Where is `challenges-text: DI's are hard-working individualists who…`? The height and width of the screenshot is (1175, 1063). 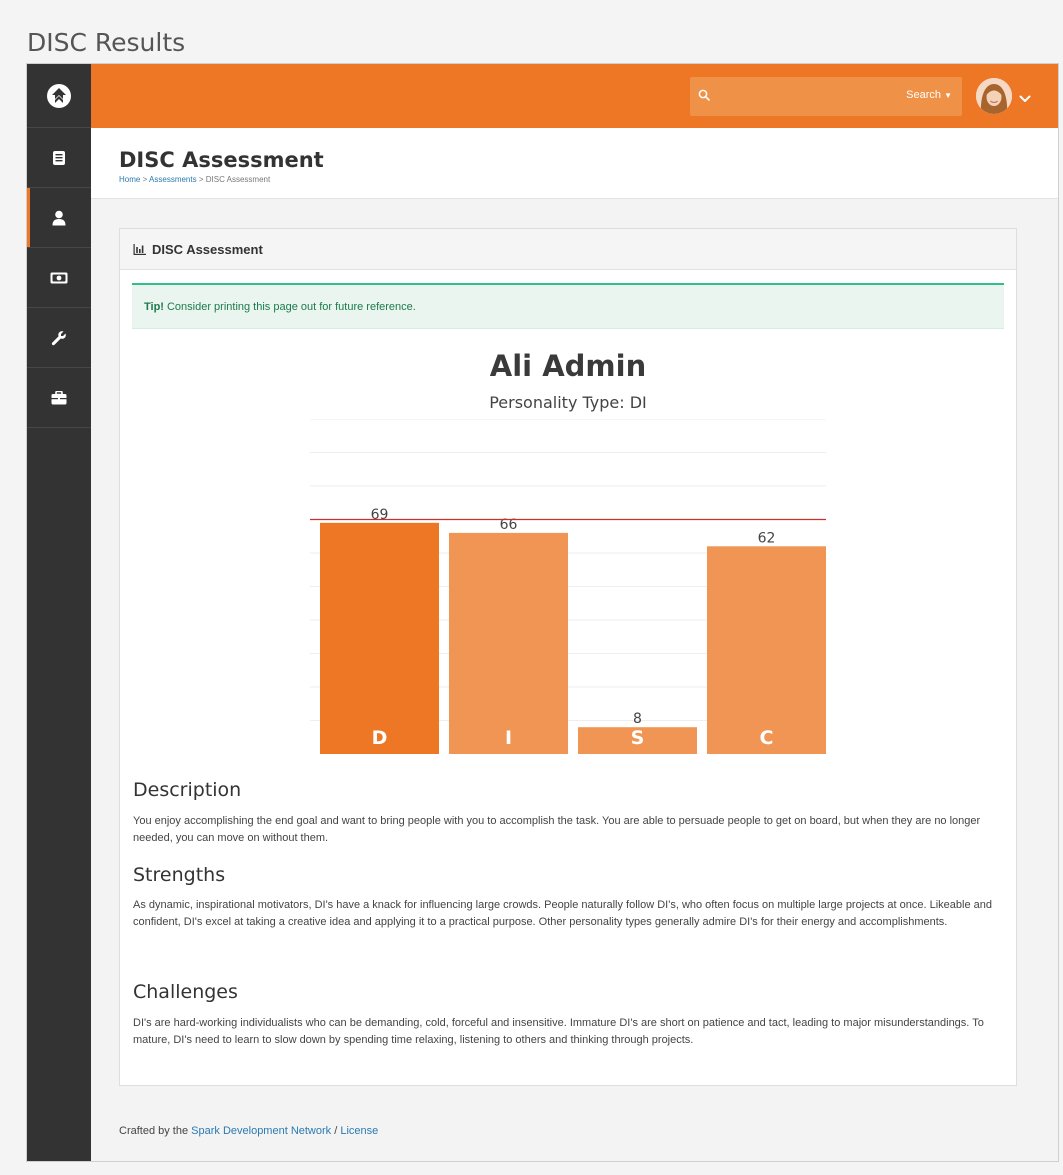
challenges-text: DI's are hard-working individualists who… is located at coordinates (558, 1031).